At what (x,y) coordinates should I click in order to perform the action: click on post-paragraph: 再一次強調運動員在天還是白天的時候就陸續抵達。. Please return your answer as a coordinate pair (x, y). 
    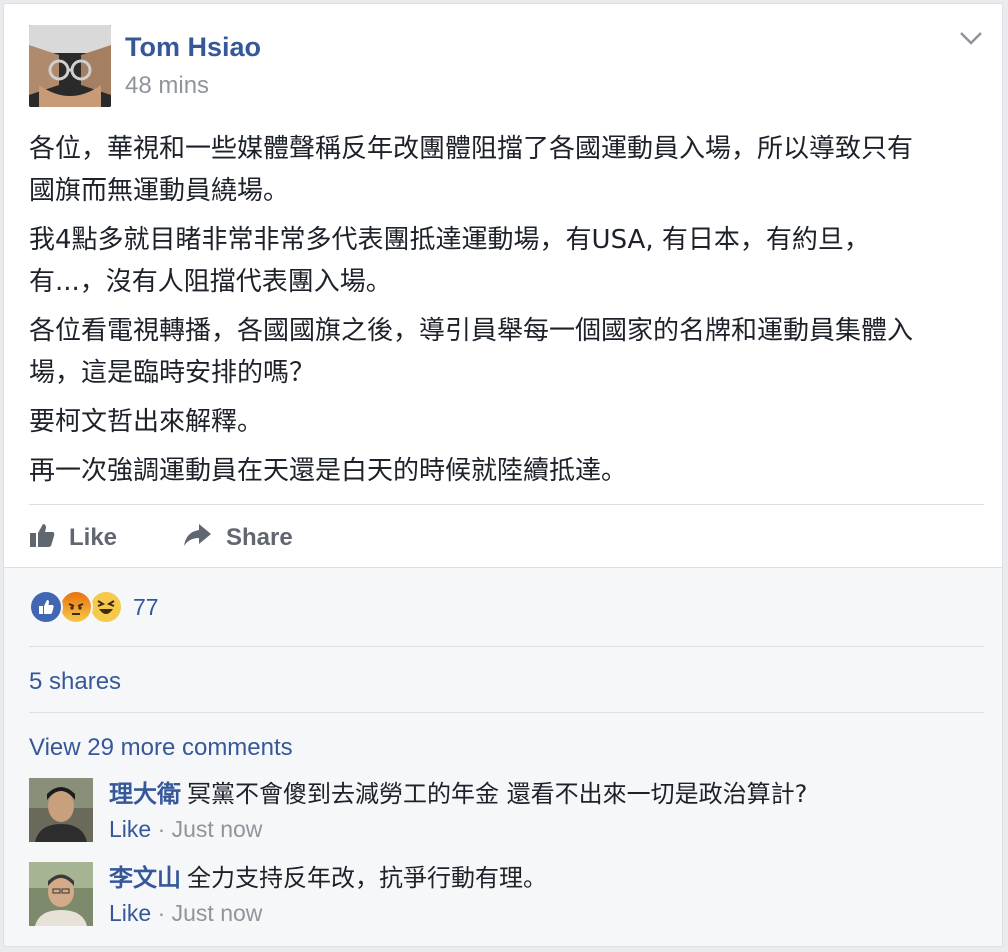
    Looking at the image, I should click on (328, 471).